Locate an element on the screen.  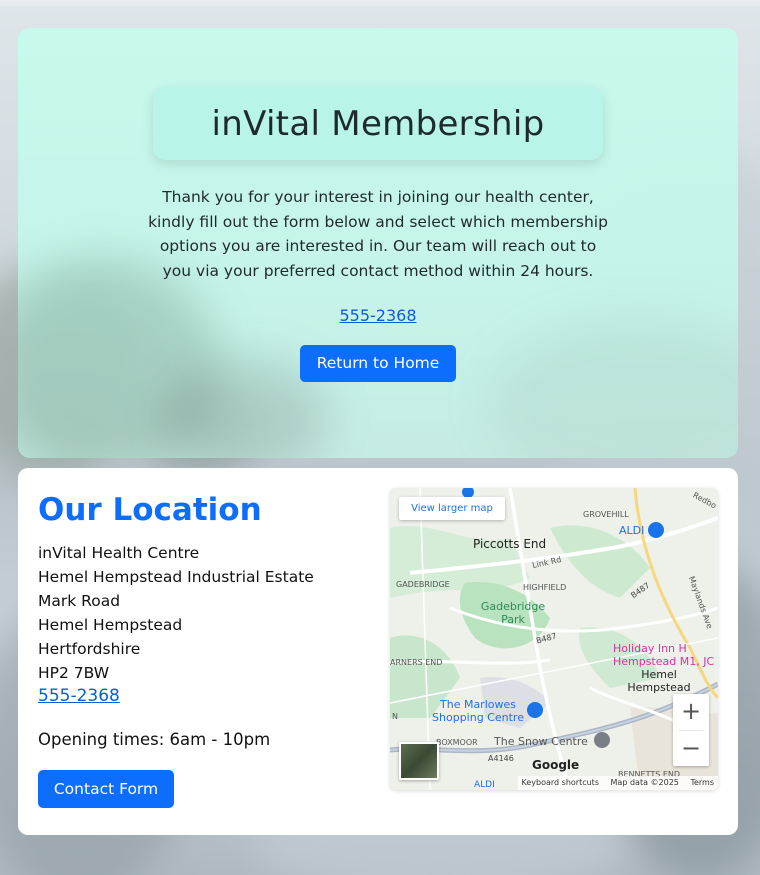
map-label: Hemel Hempstead is located at coordinates (659, 681).